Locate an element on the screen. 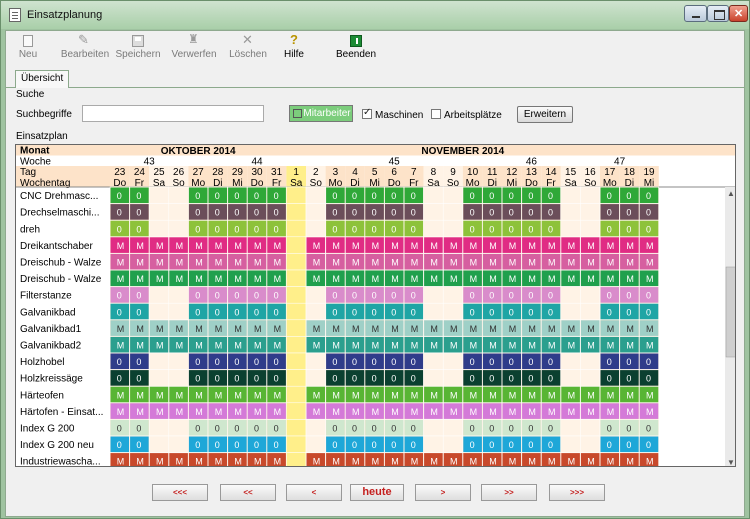  search-input is located at coordinates (173, 113).